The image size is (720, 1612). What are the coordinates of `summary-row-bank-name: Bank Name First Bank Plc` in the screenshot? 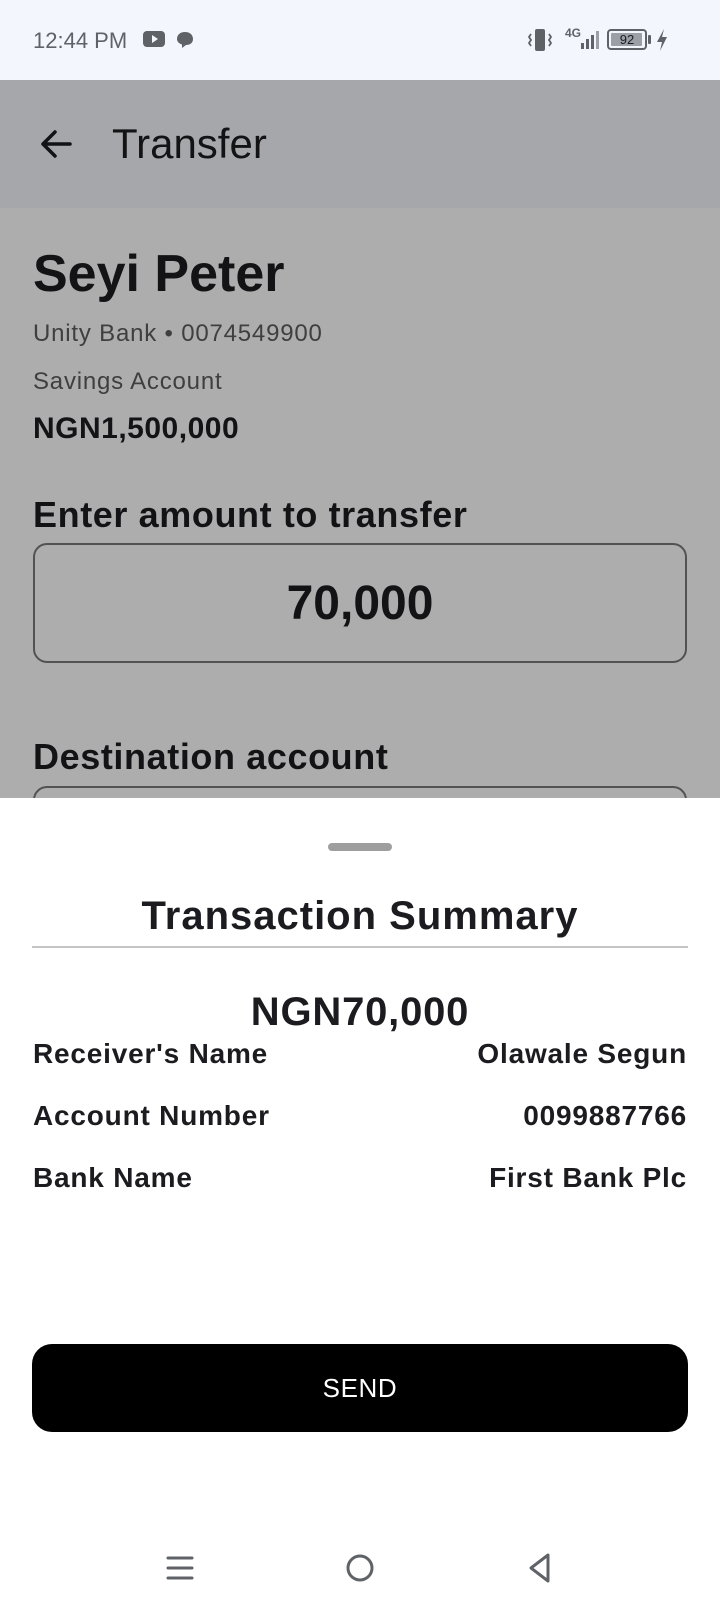 It's located at (360, 1178).